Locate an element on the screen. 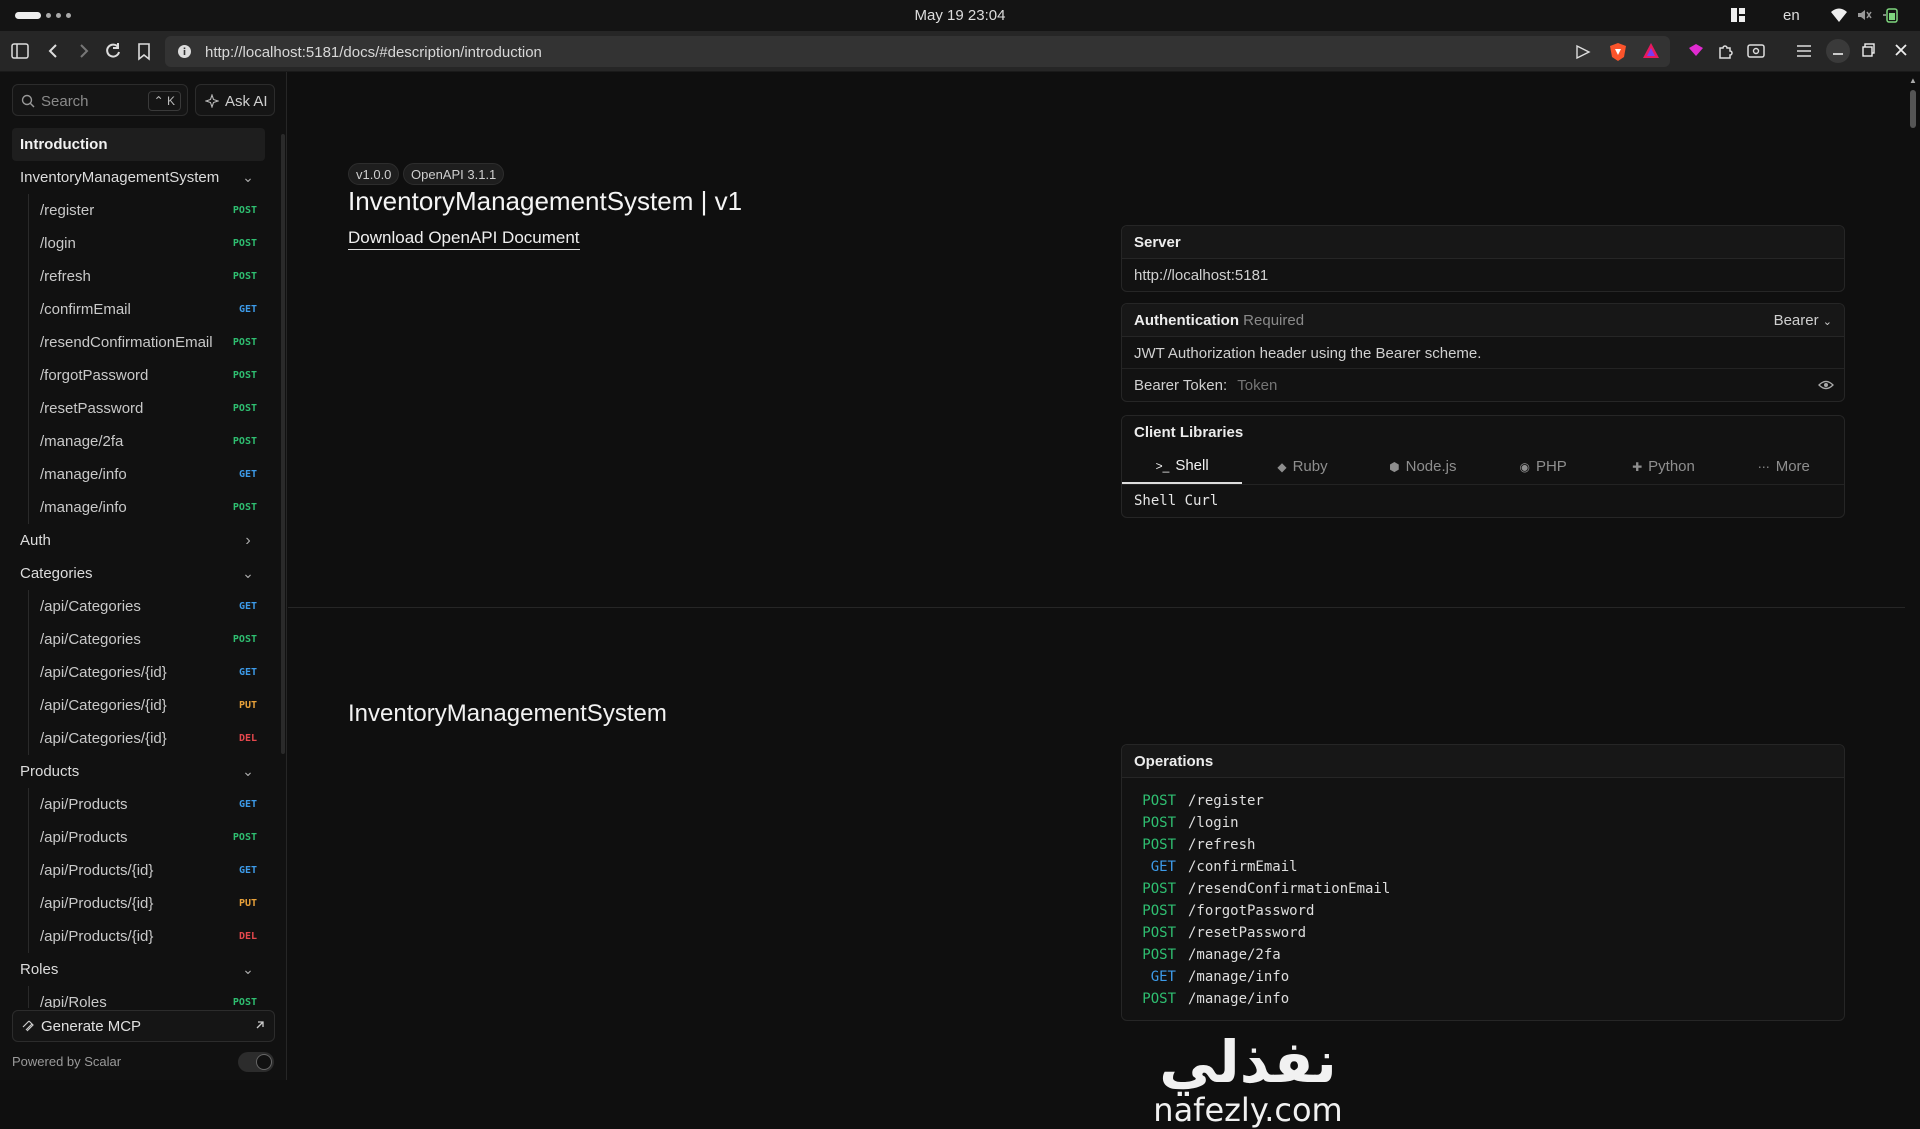  sidebar-endpoint-post-forgotpassword: /forgotPassword POST is located at coordinates (138, 375).